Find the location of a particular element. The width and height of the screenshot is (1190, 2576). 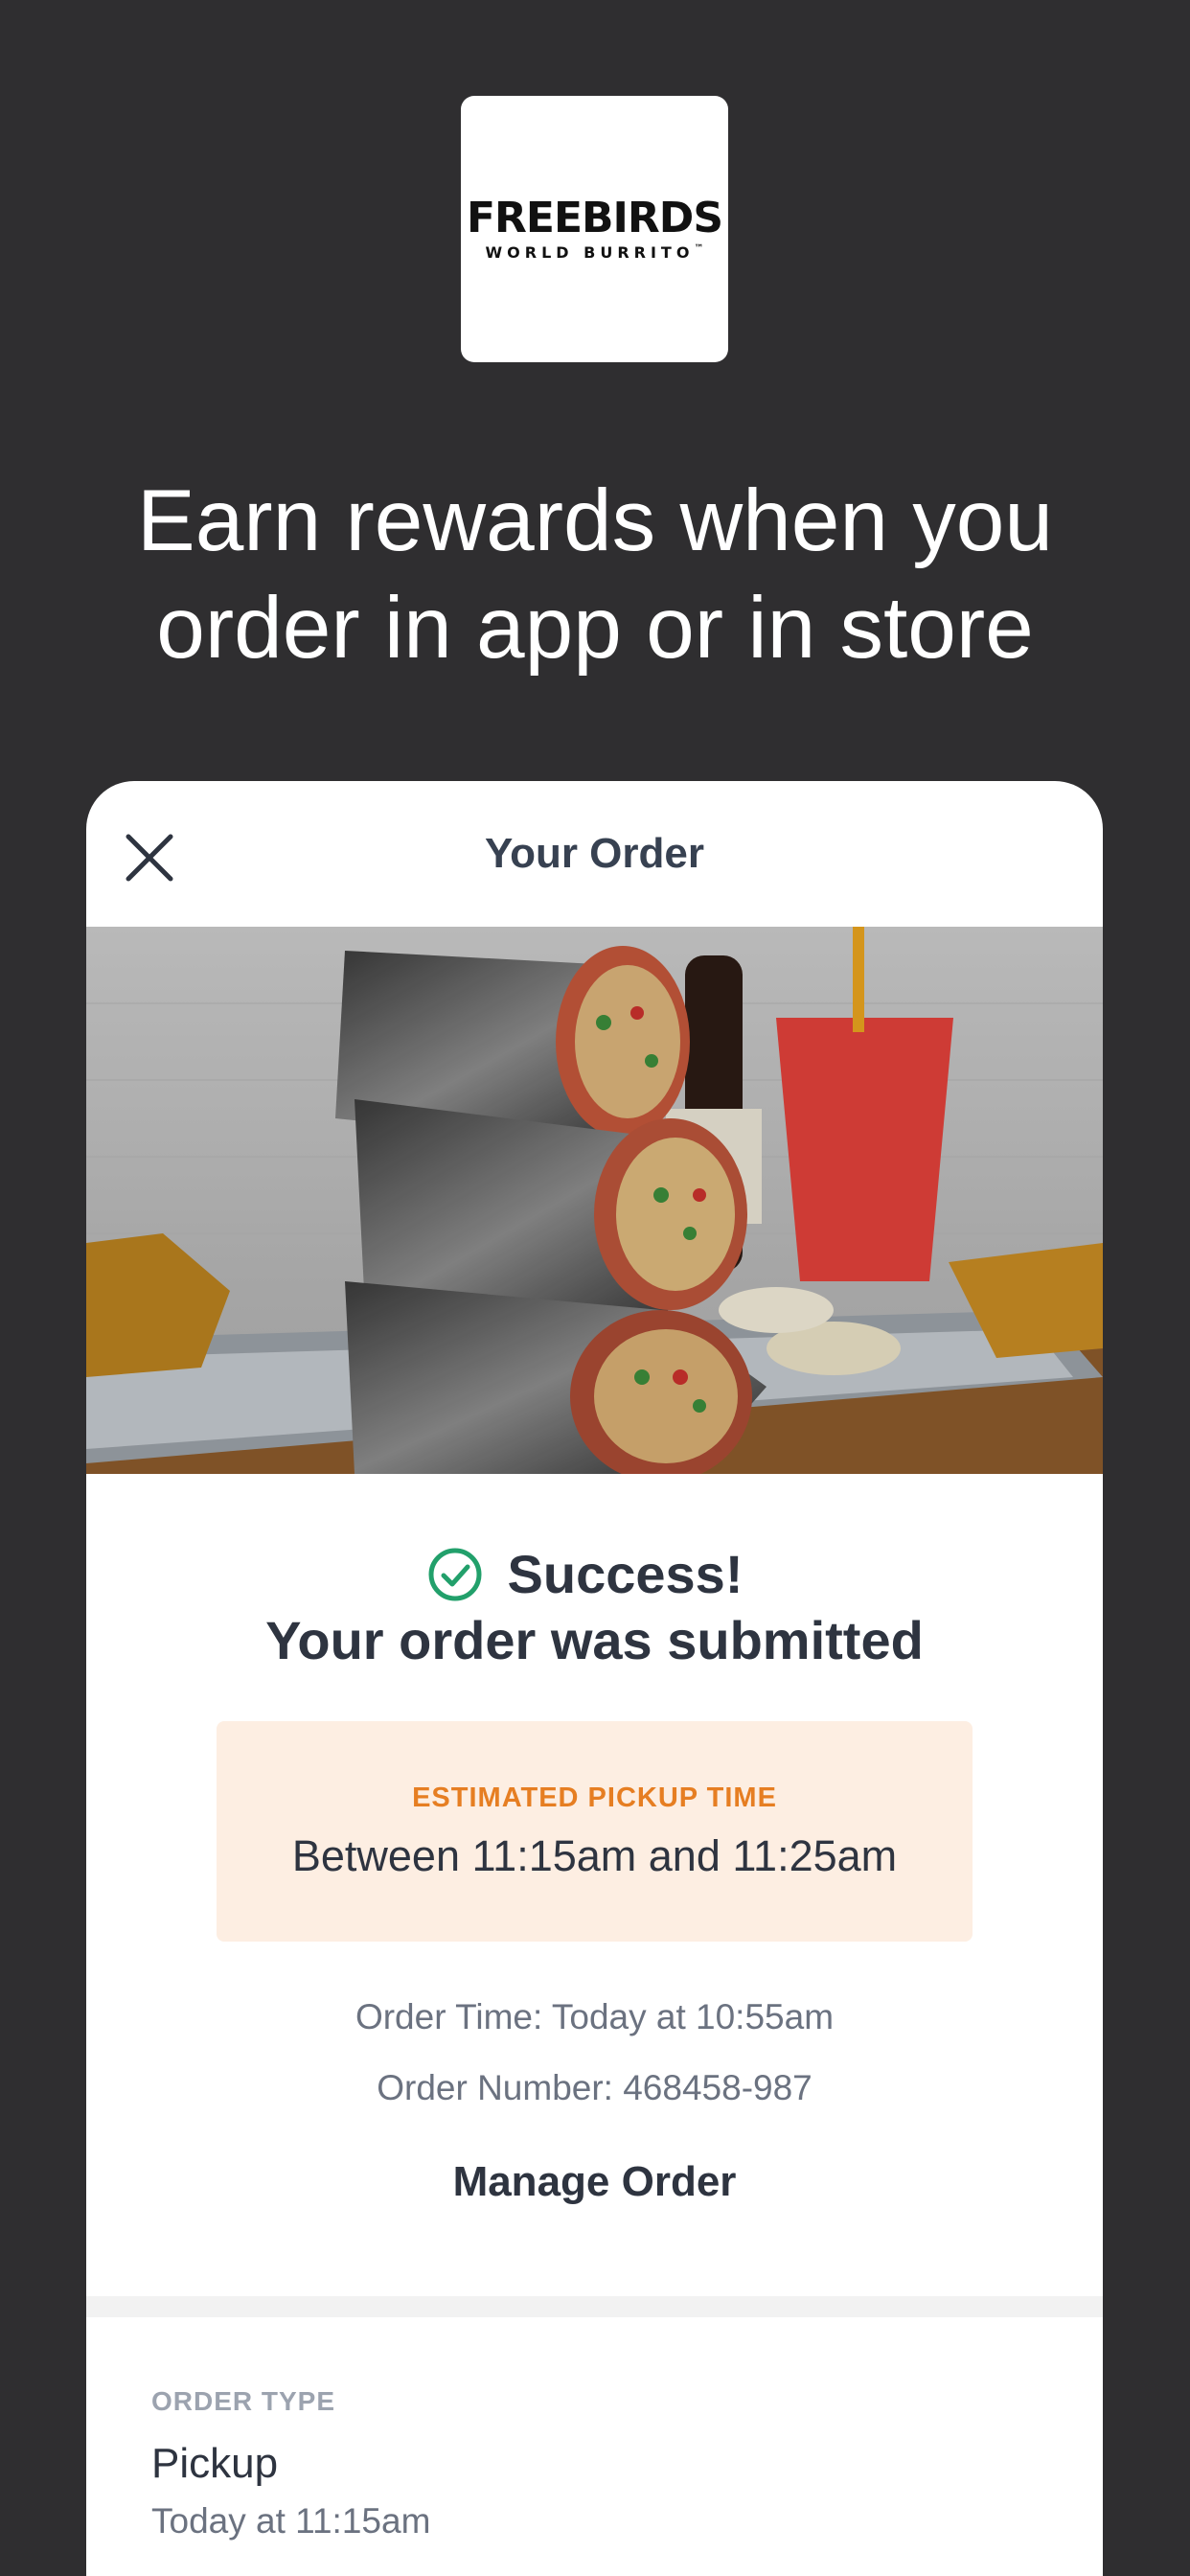

success-status: Success! is located at coordinates (594, 1574).